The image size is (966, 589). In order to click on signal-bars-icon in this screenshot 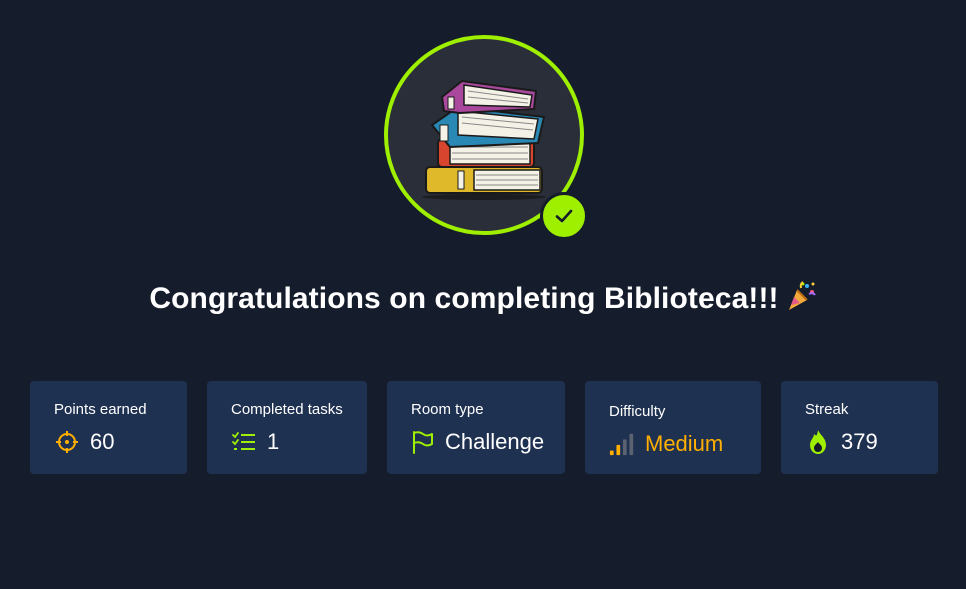, I will do `click(622, 444)`.